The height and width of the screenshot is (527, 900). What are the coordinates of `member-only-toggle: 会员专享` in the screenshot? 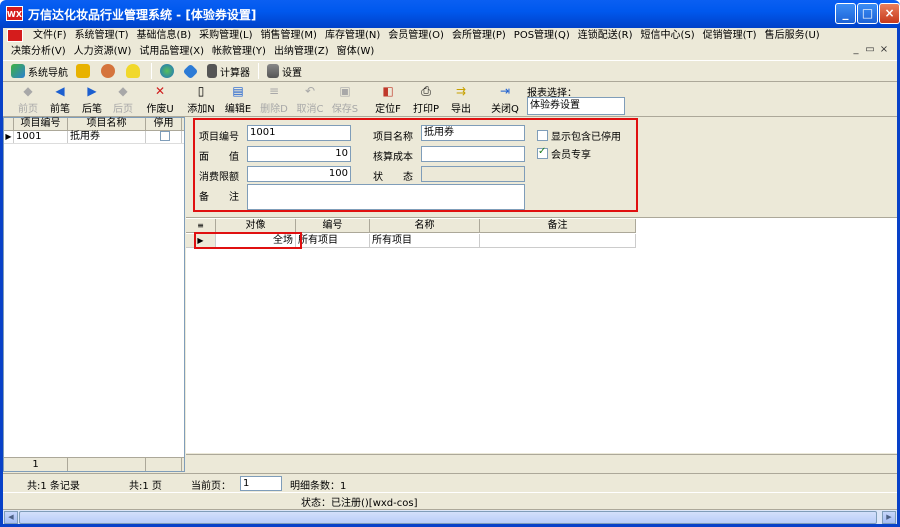 It's located at (564, 153).